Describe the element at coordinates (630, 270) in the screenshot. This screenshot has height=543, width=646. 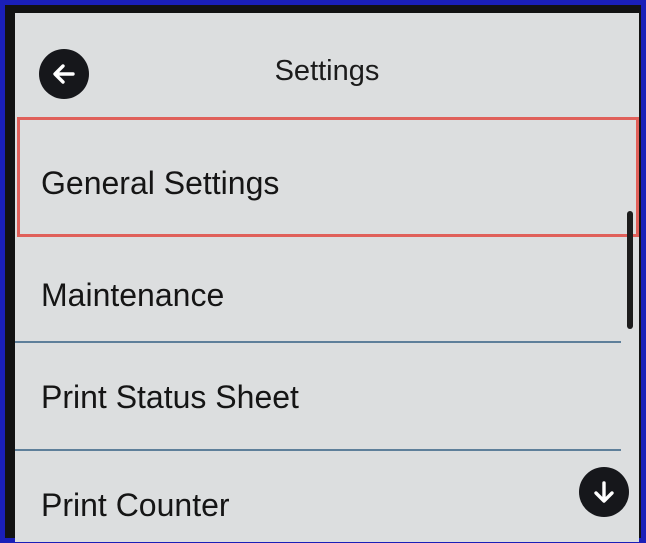
I see `scrollbar-thumb` at that location.